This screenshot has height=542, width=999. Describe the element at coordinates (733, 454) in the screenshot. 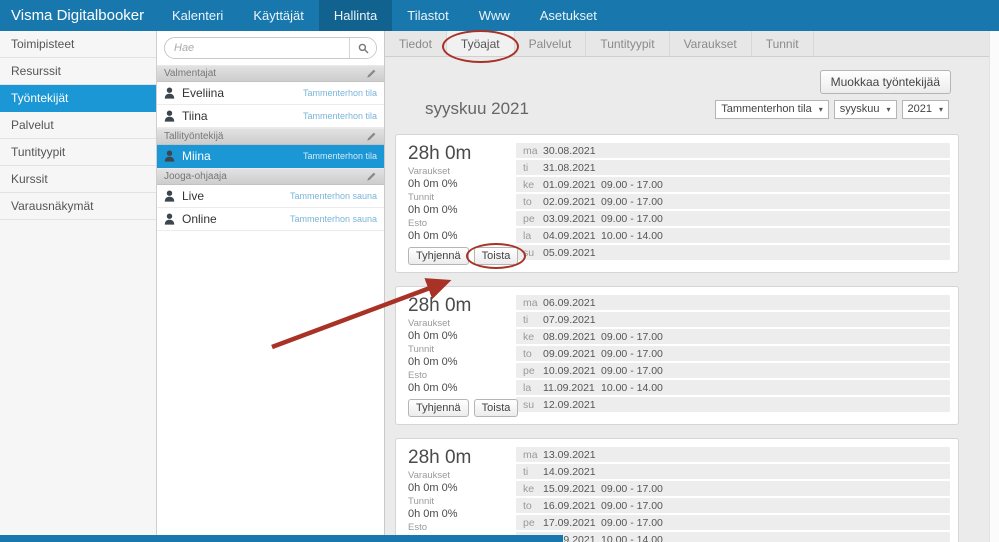

I see `day-row: ma 13.09.2021` at that location.